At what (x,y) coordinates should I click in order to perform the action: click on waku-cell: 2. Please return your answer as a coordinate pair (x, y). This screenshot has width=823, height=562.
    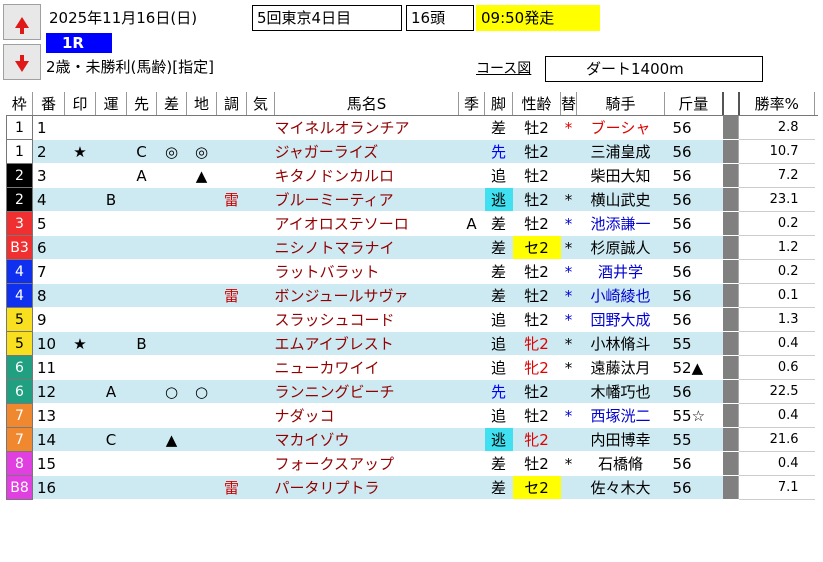
    Looking at the image, I should click on (19, 175).